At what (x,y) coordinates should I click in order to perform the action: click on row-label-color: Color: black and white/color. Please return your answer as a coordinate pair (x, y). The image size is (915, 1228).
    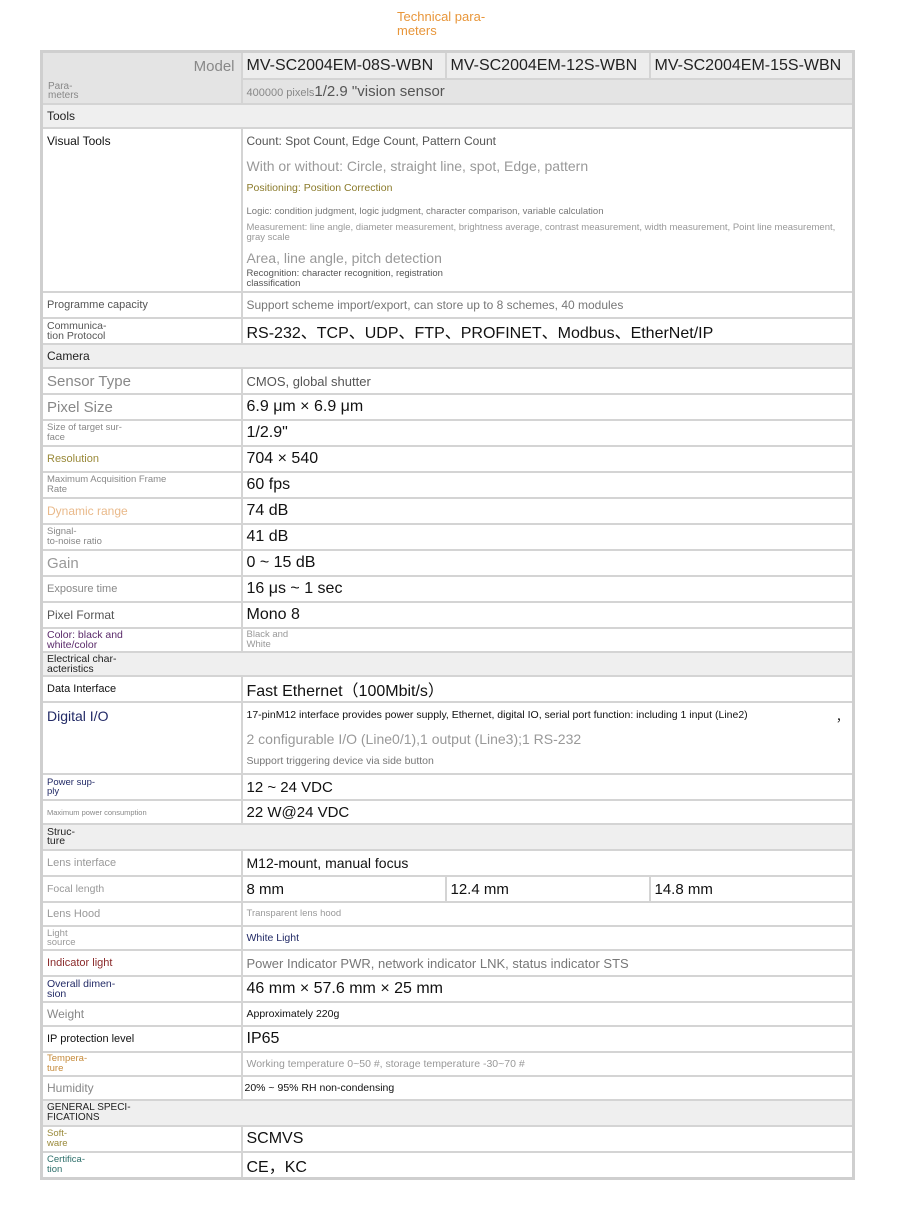
    Looking at the image, I should click on (141, 640).